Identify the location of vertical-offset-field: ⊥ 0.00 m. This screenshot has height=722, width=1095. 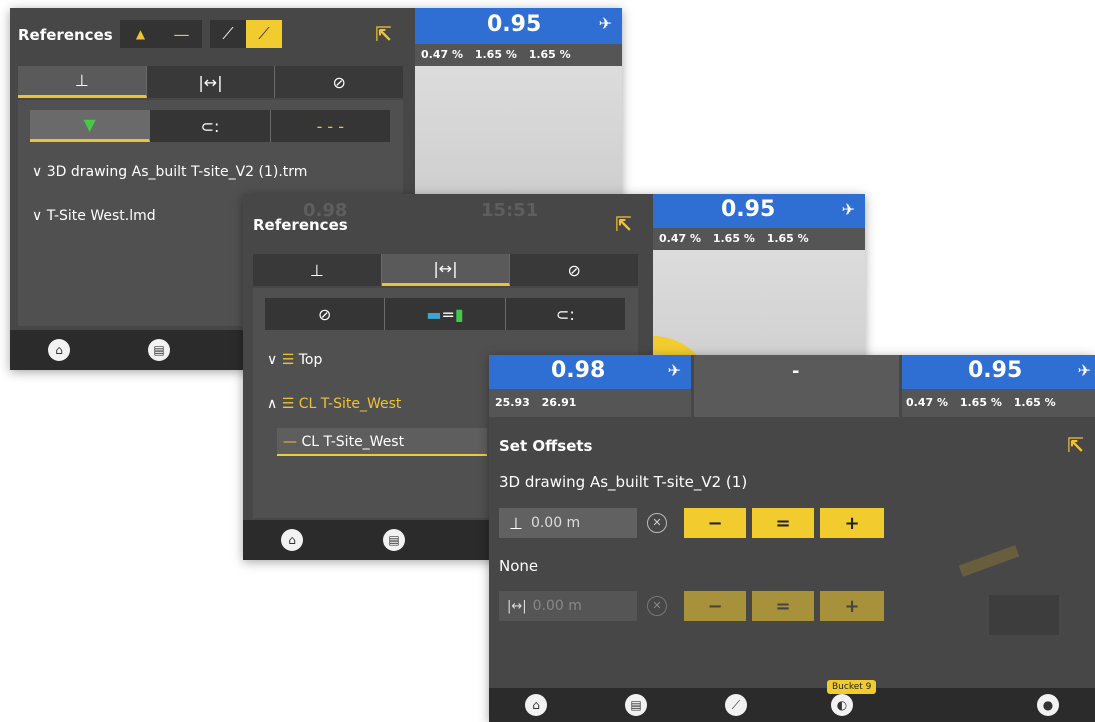
(568, 523).